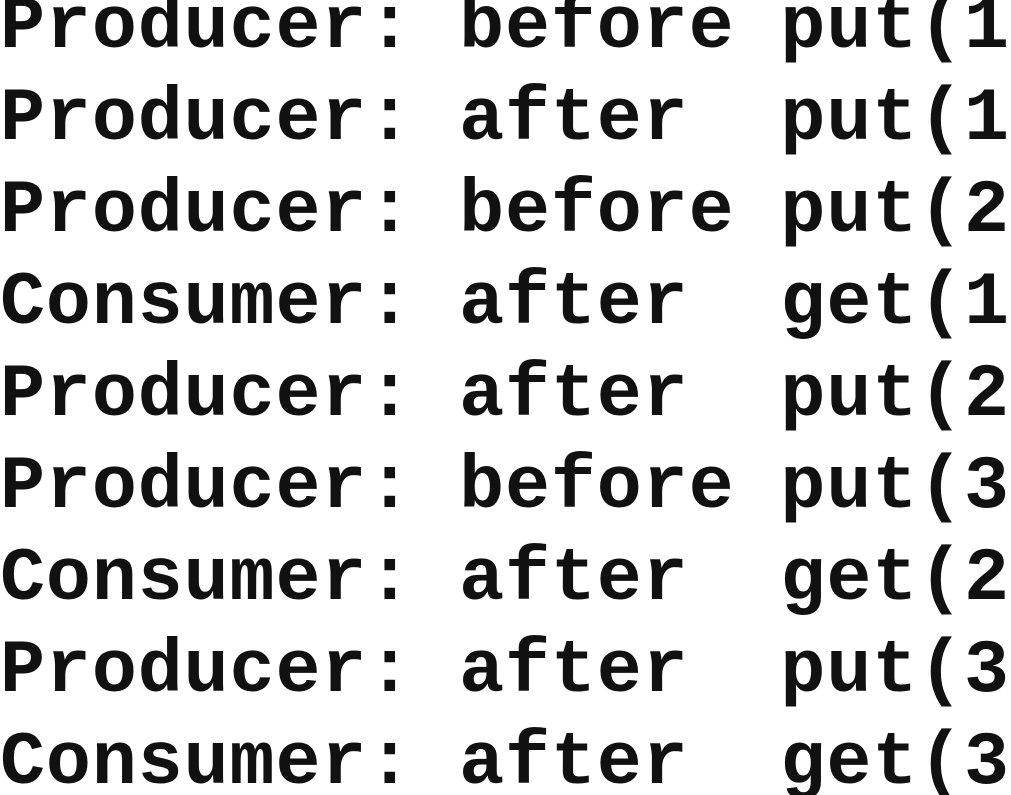 The image size is (1011, 795). I want to click on log-line: Producer: before put(3), so click(505, 487).